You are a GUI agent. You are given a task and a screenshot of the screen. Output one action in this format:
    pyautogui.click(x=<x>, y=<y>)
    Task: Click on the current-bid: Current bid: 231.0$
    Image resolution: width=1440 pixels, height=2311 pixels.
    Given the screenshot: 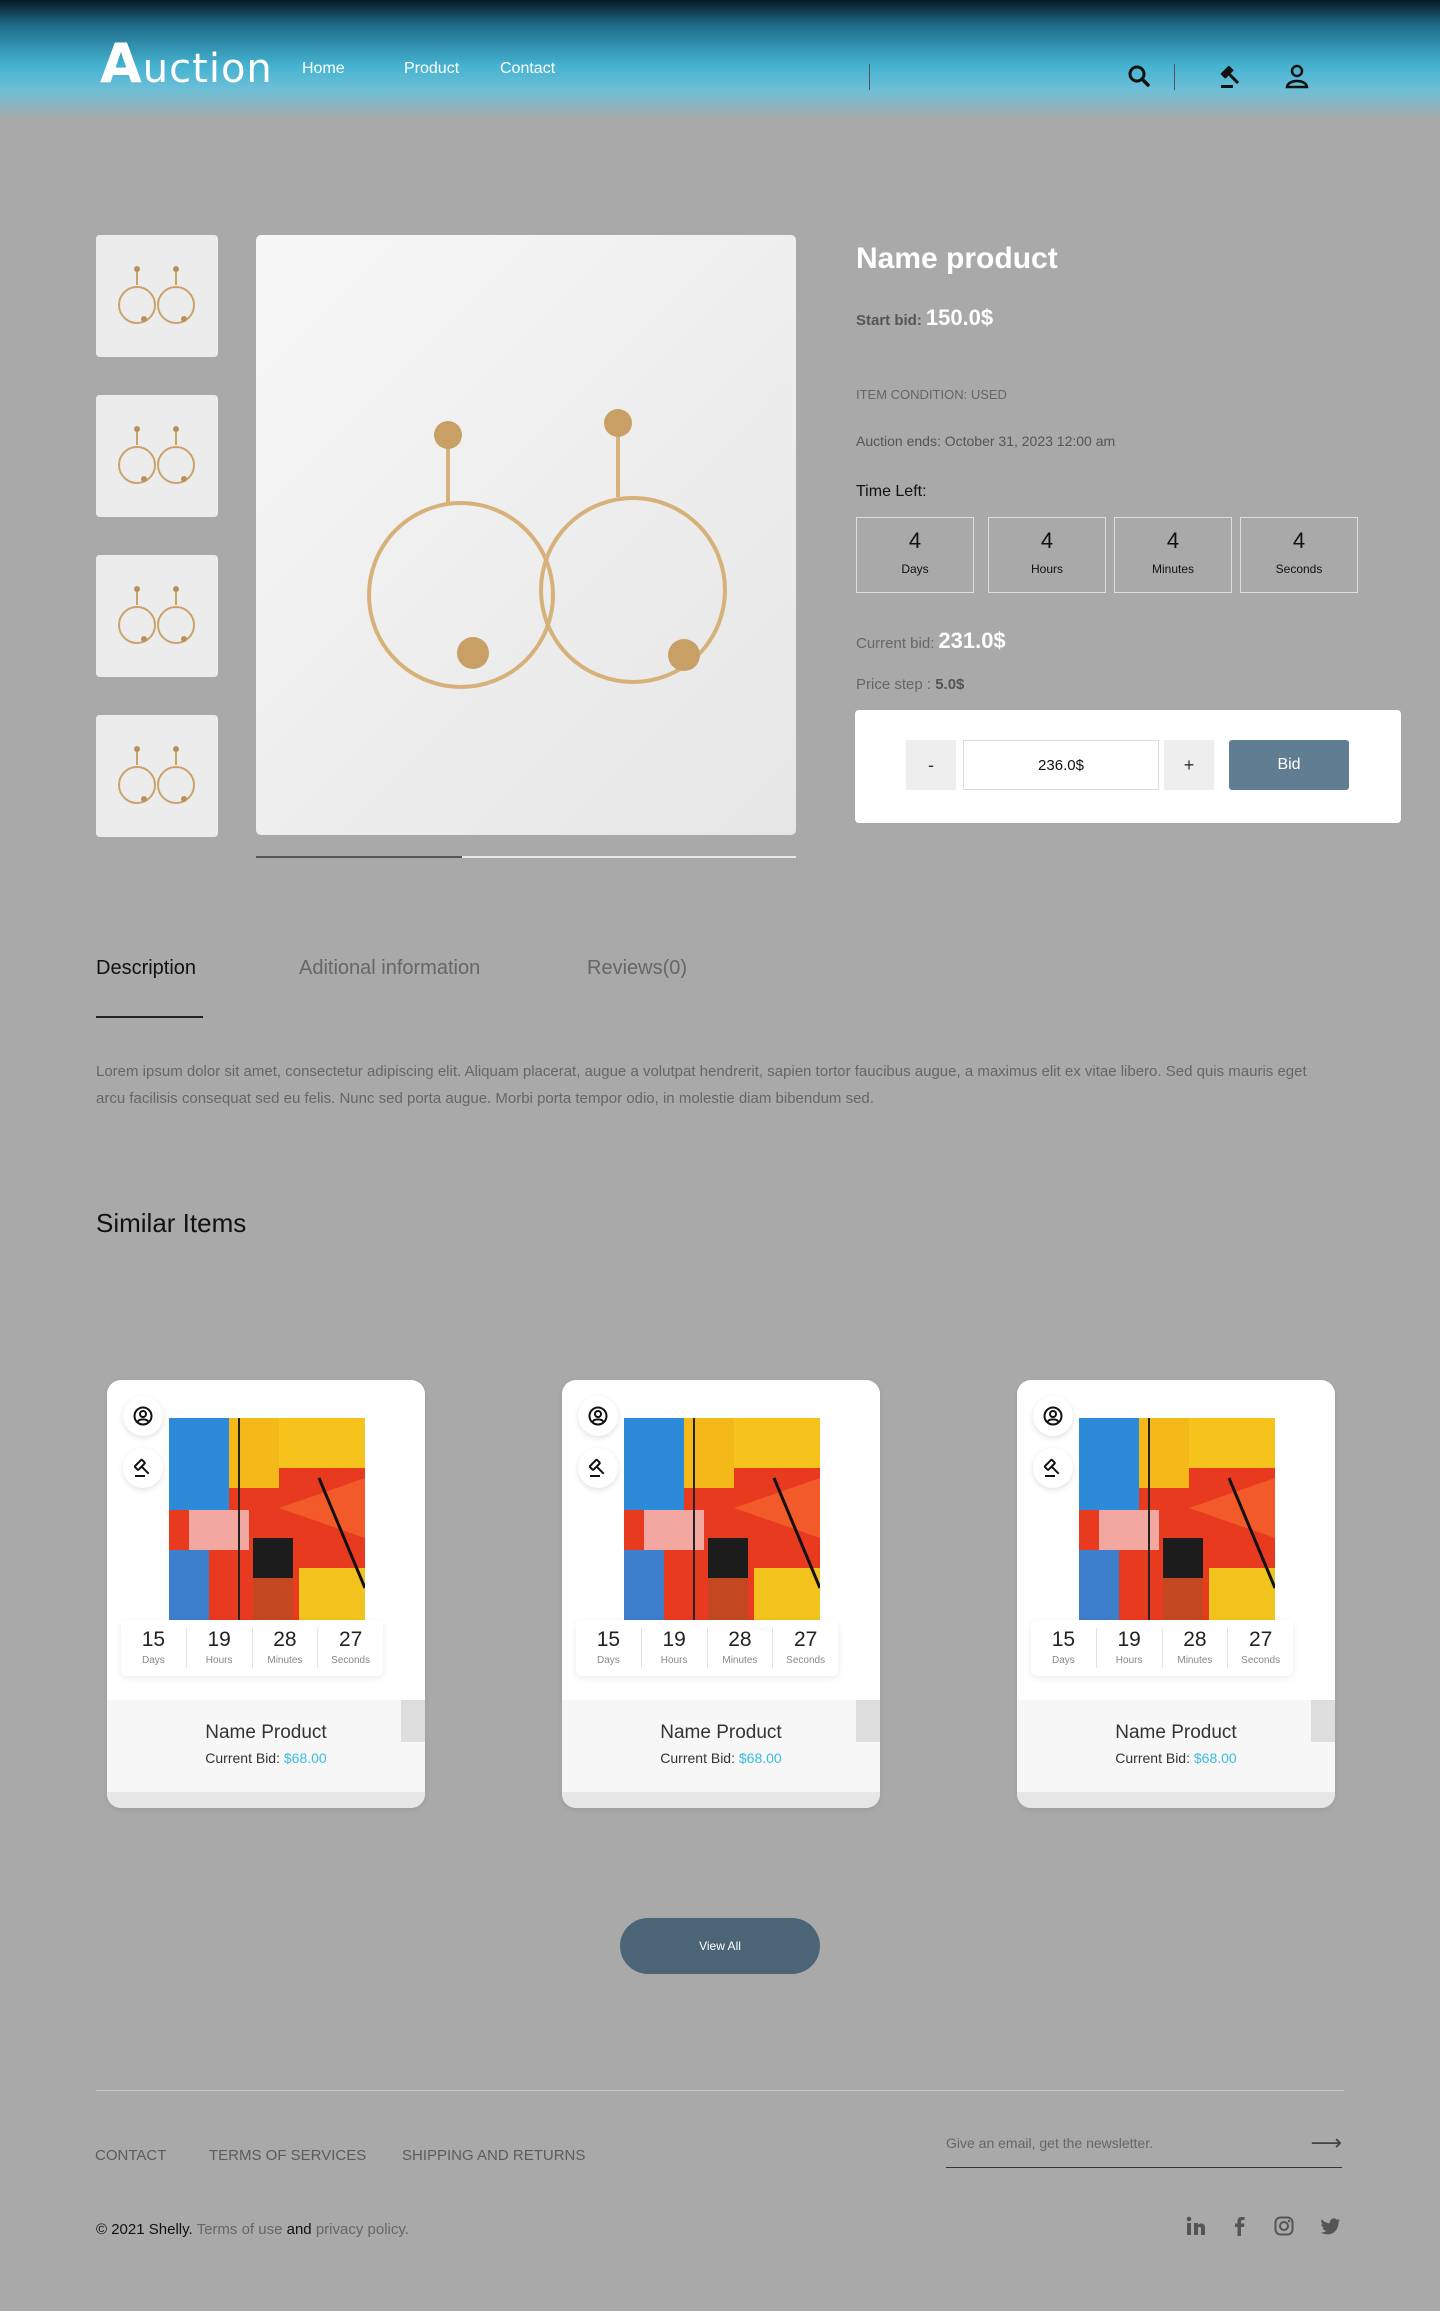 What is the action you would take?
    pyautogui.click(x=931, y=641)
    